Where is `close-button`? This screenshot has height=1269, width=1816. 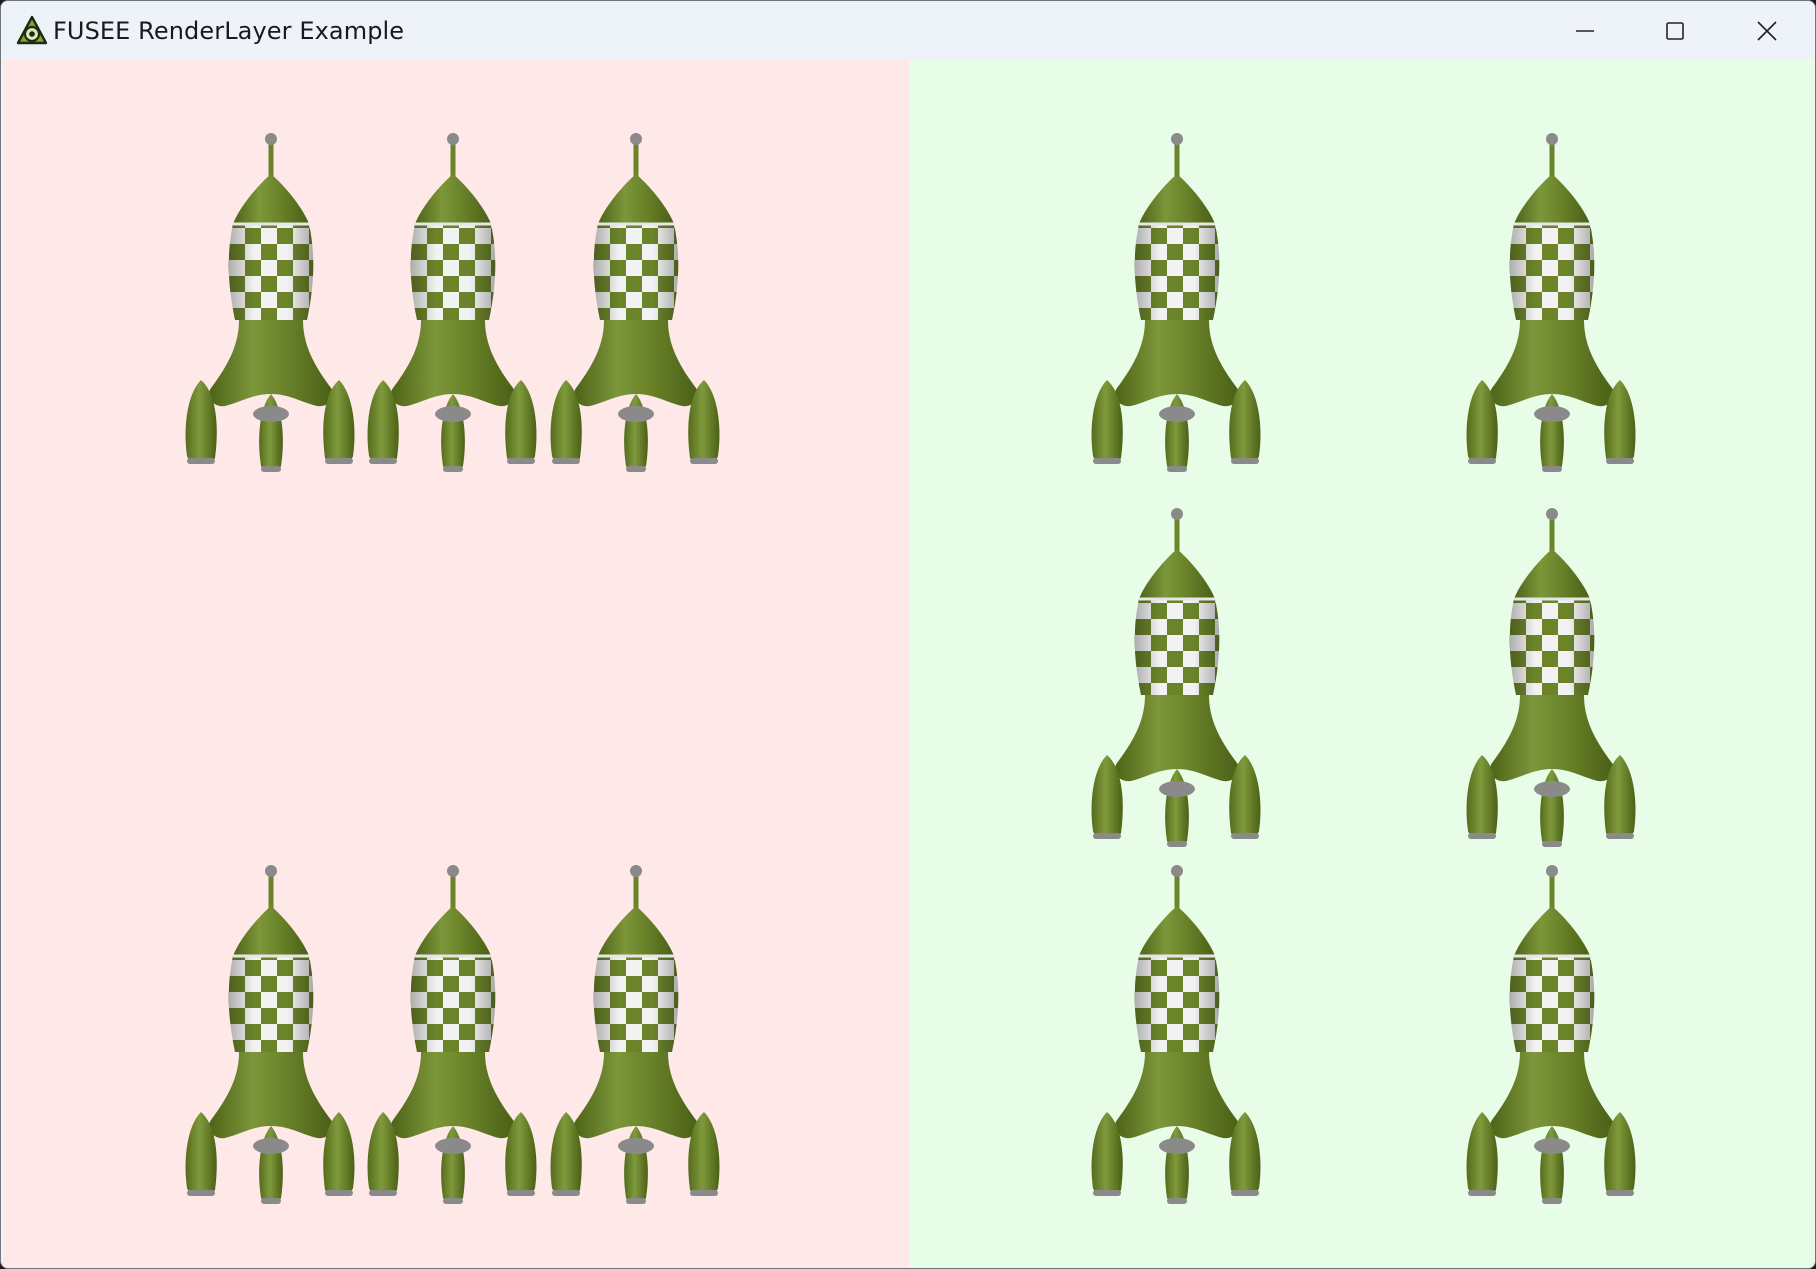 close-button is located at coordinates (1767, 30).